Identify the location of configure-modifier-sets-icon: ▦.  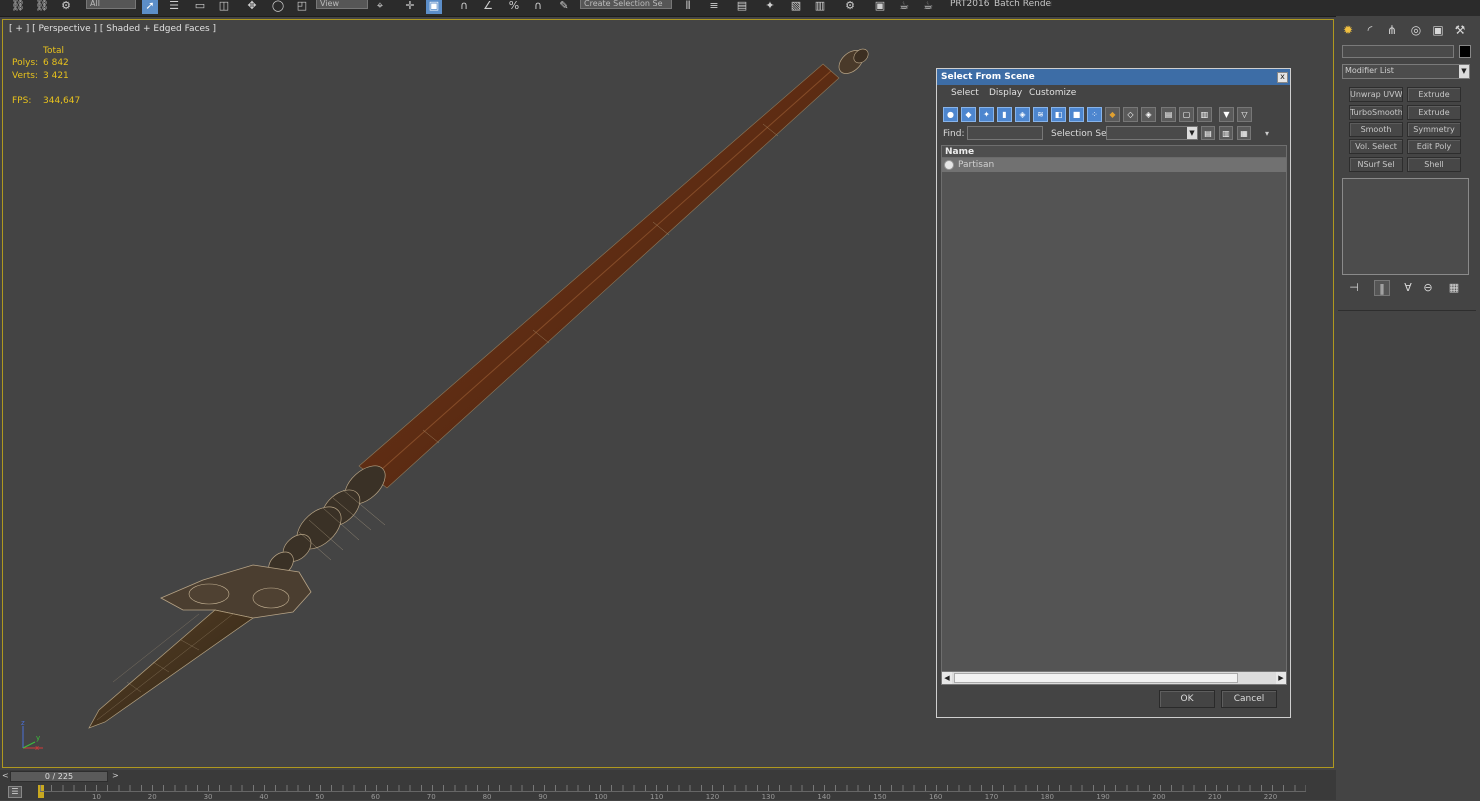
(1454, 288).